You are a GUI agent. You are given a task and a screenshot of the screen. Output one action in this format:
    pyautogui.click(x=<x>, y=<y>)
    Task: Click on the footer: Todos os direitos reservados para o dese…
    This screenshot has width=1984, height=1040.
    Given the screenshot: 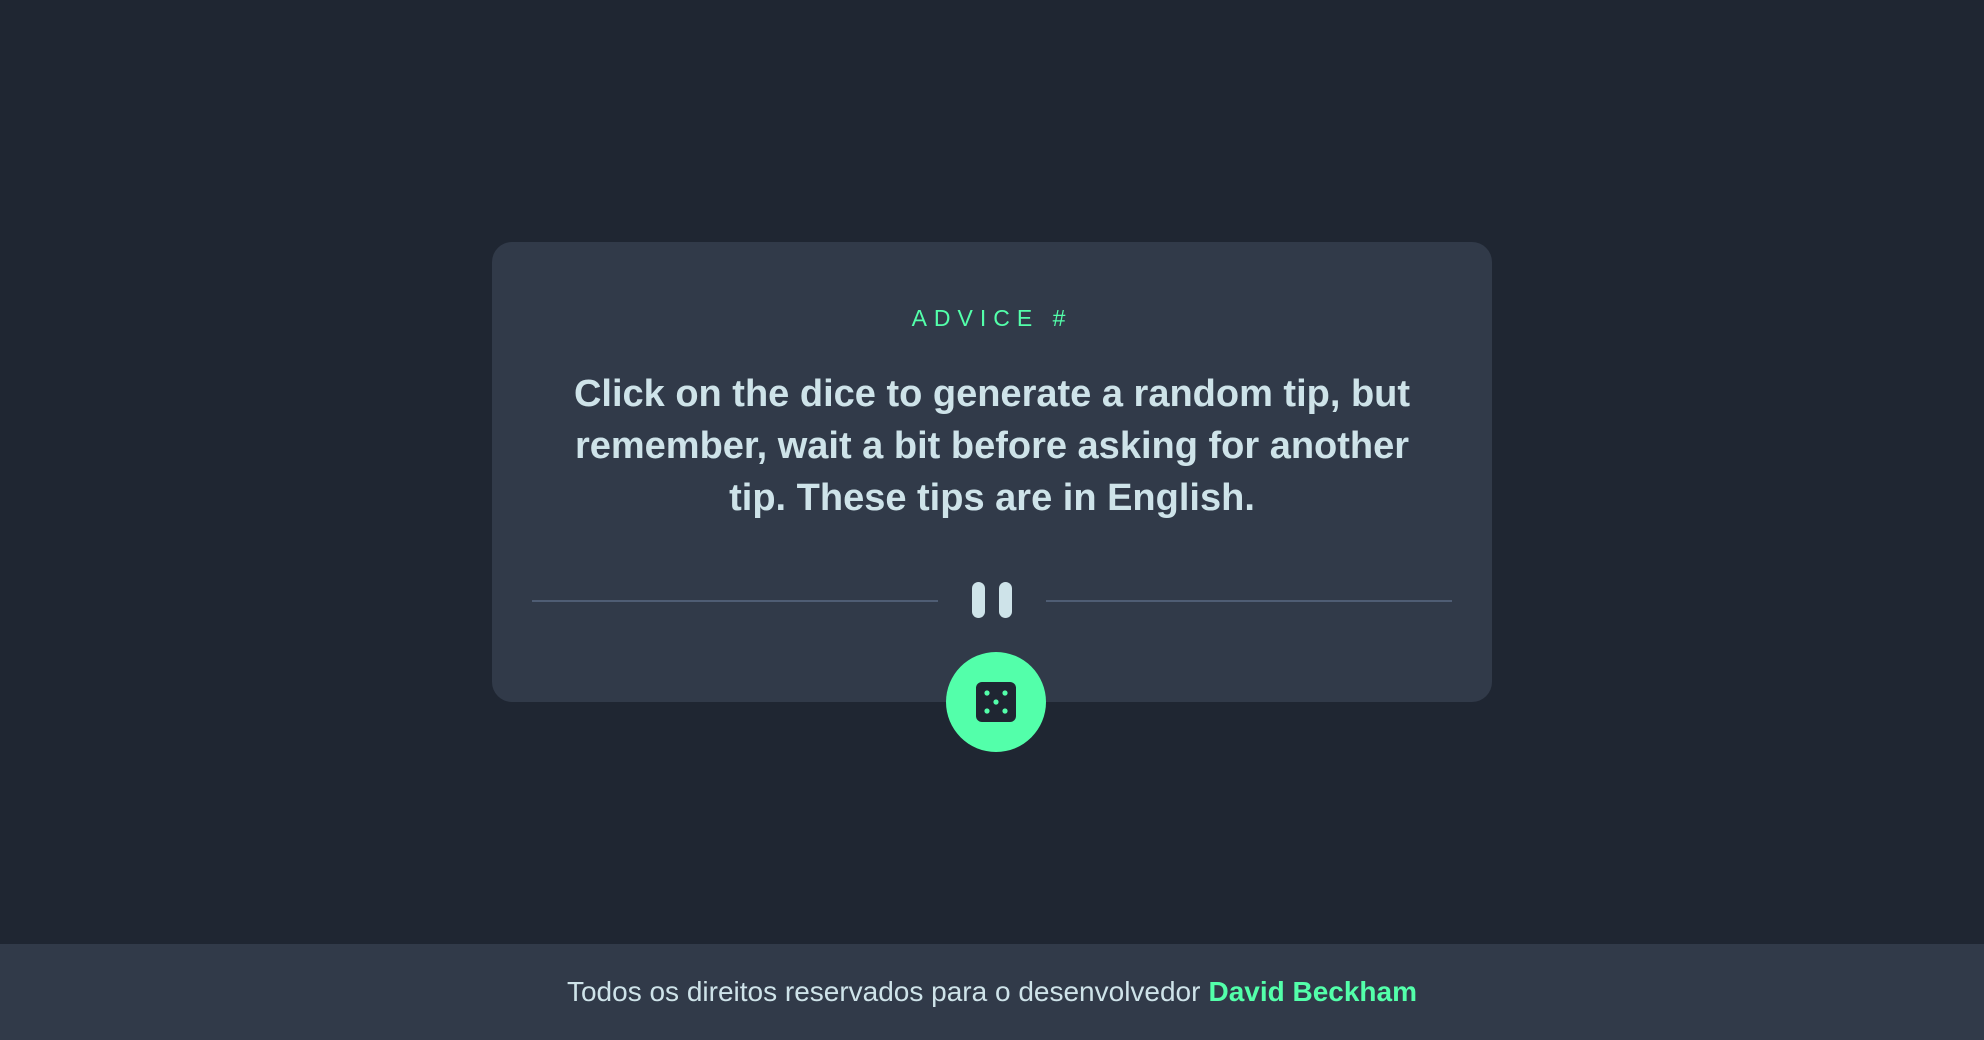 What is the action you would take?
    pyautogui.click(x=992, y=992)
    